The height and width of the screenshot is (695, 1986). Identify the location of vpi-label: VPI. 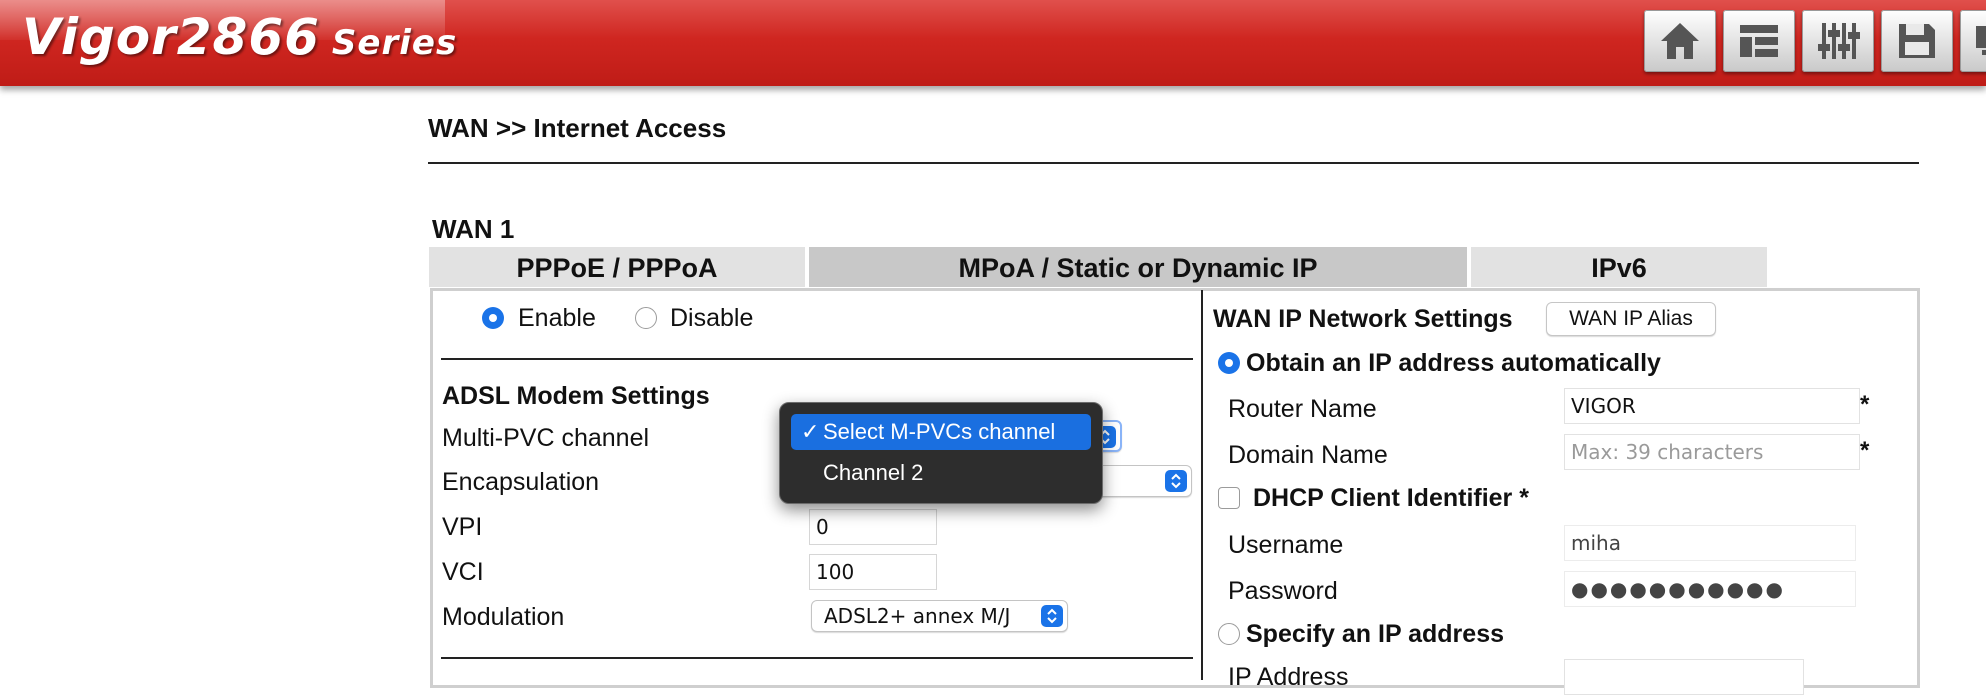
(462, 527).